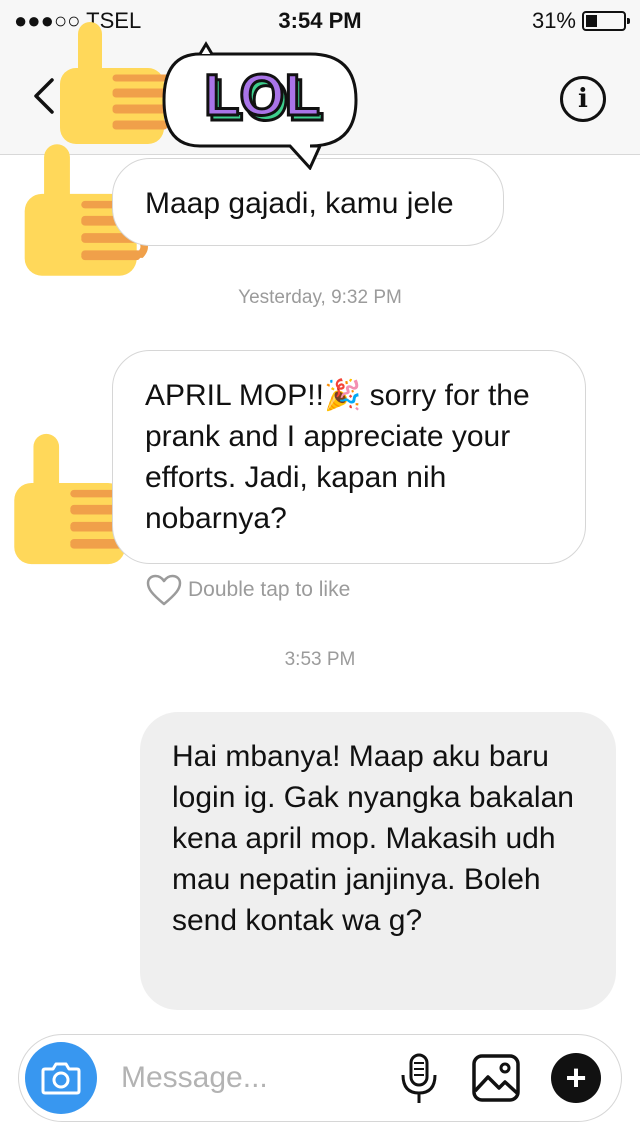  Describe the element at coordinates (553, 20) in the screenshot. I see `battery-percent: 31%` at that location.